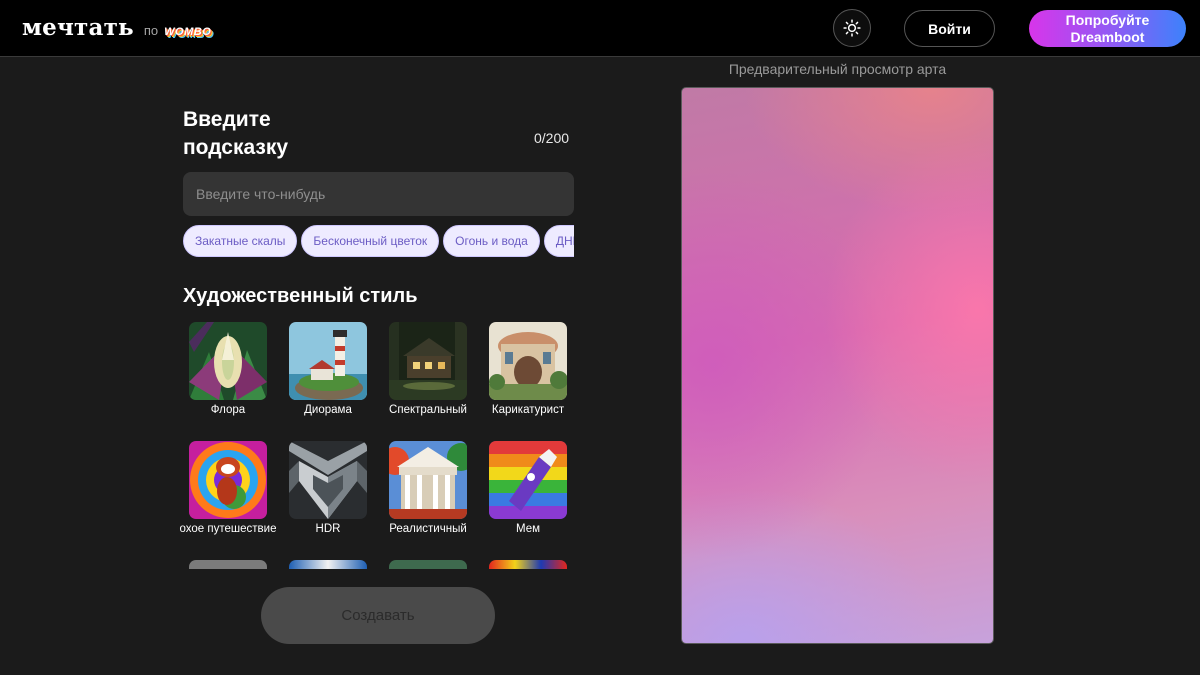 The width and height of the screenshot is (1200, 675). I want to click on prompt-title: Введите подсказку, so click(236, 133).